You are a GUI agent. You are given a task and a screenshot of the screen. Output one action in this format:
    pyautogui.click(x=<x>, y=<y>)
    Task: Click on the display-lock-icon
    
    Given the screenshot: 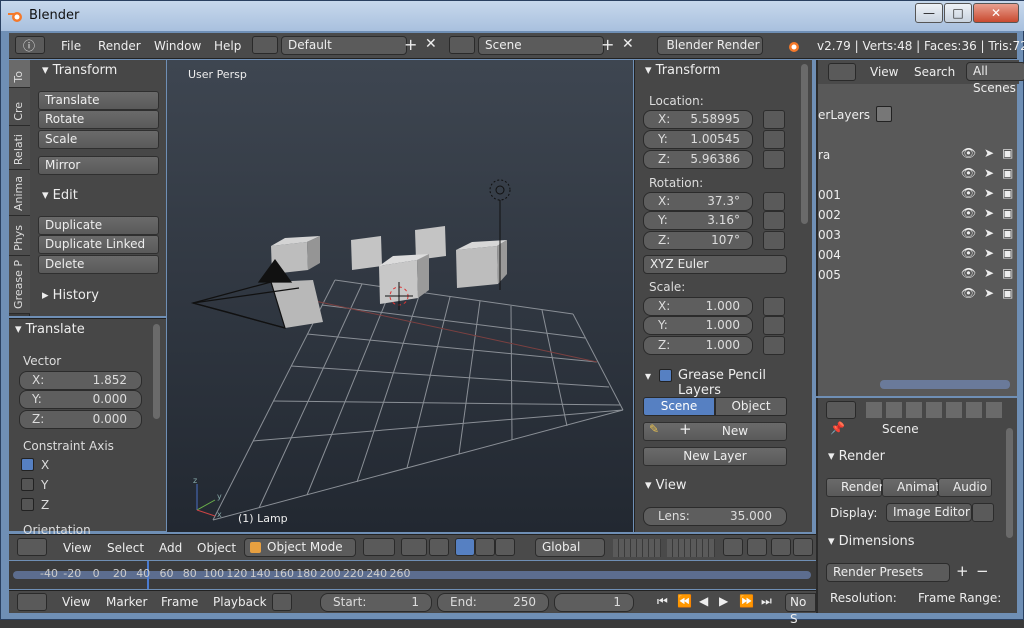 What is the action you would take?
    pyautogui.click(x=983, y=512)
    